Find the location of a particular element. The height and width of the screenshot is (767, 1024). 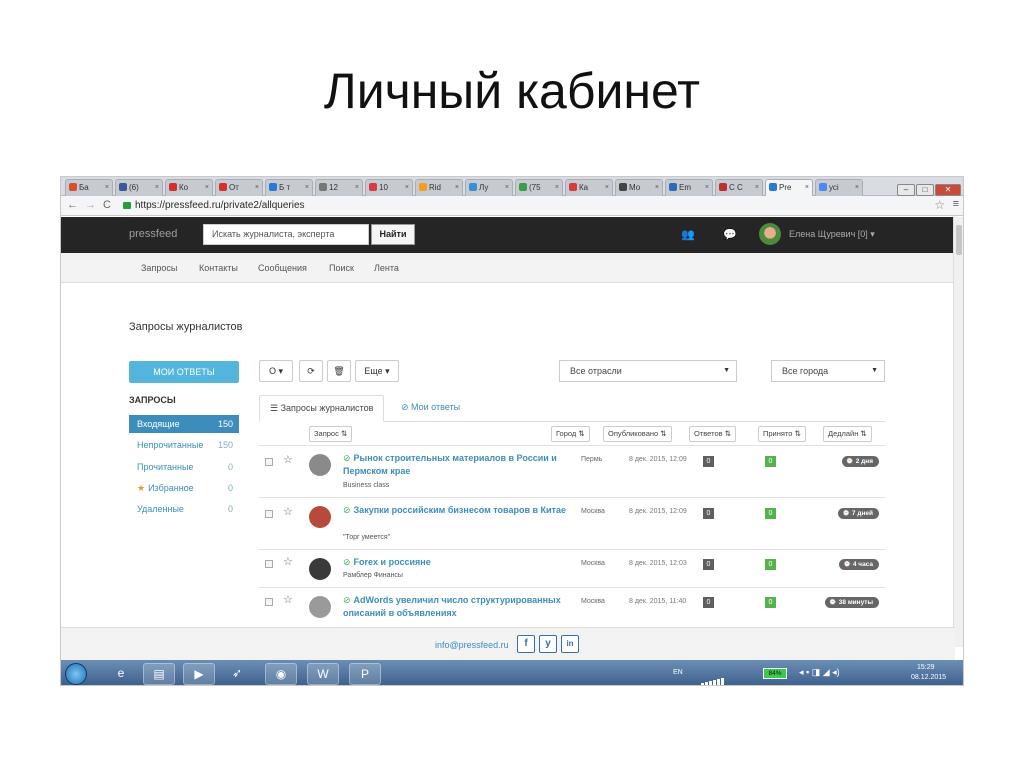

refresh-icon: ⟳ is located at coordinates (311, 371).